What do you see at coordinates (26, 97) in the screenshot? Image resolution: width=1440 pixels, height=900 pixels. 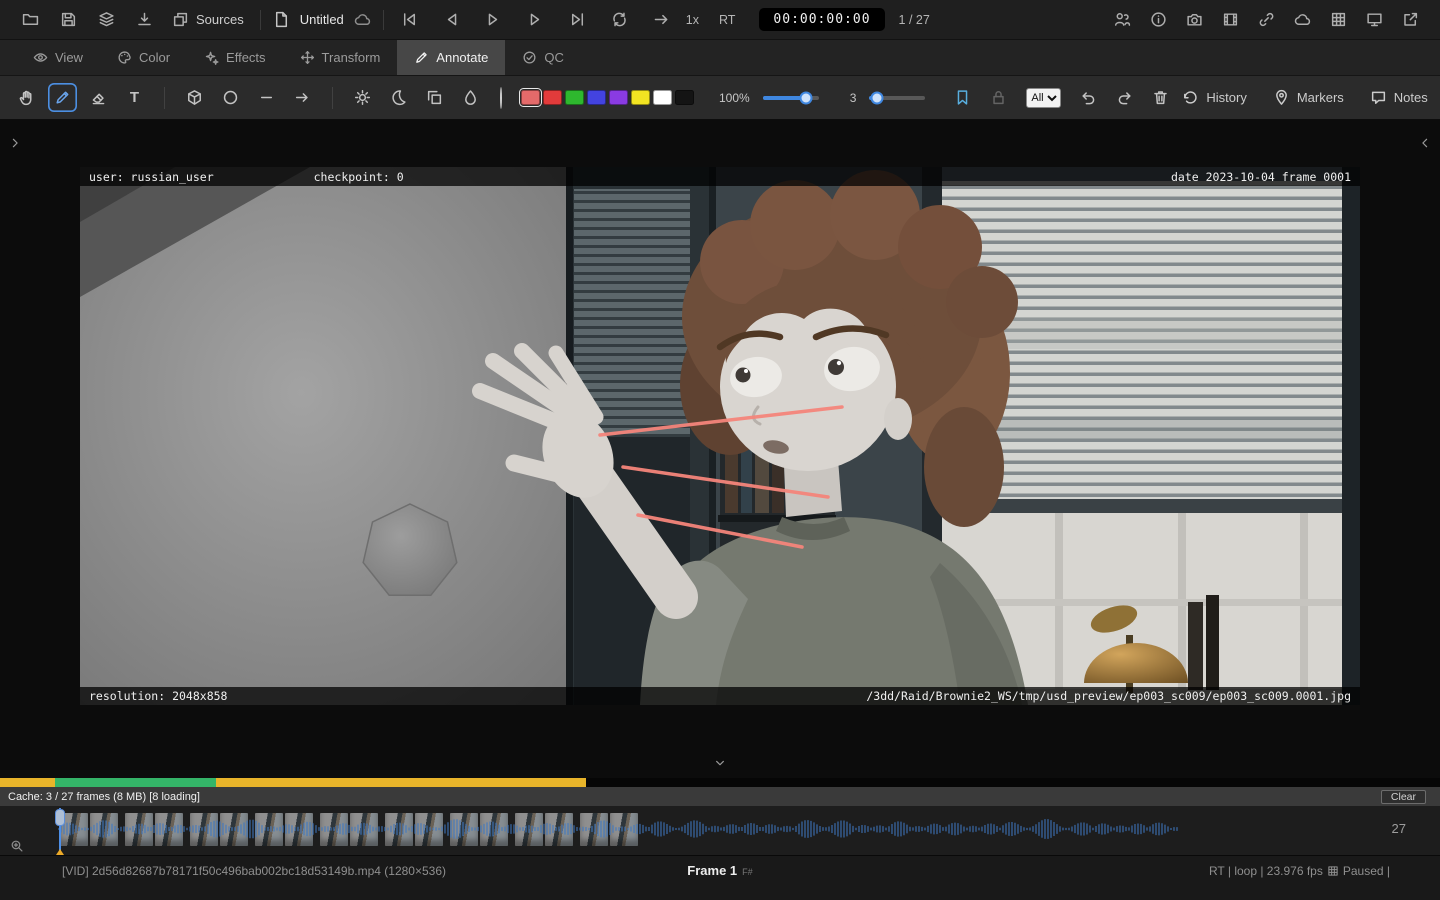 I see `pan-tool-button` at bounding box center [26, 97].